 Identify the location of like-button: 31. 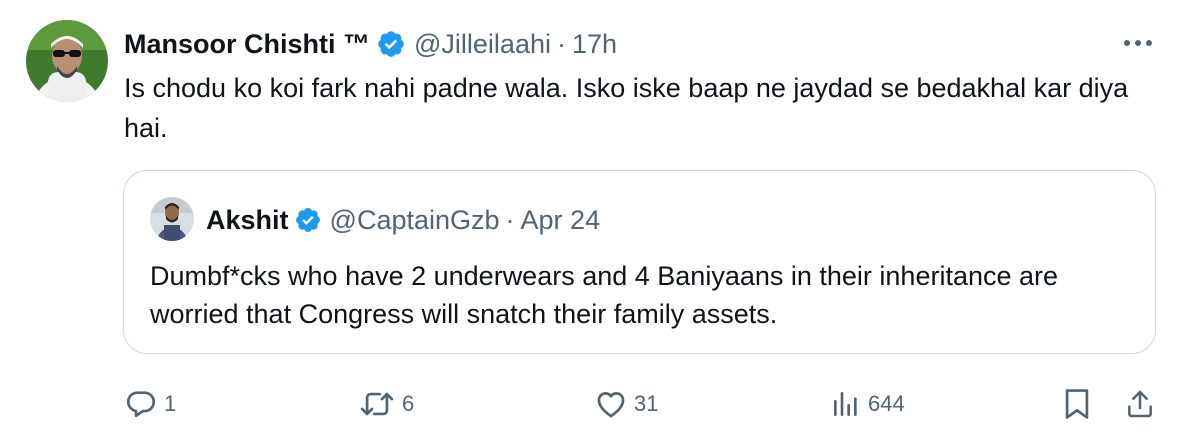
(626, 404).